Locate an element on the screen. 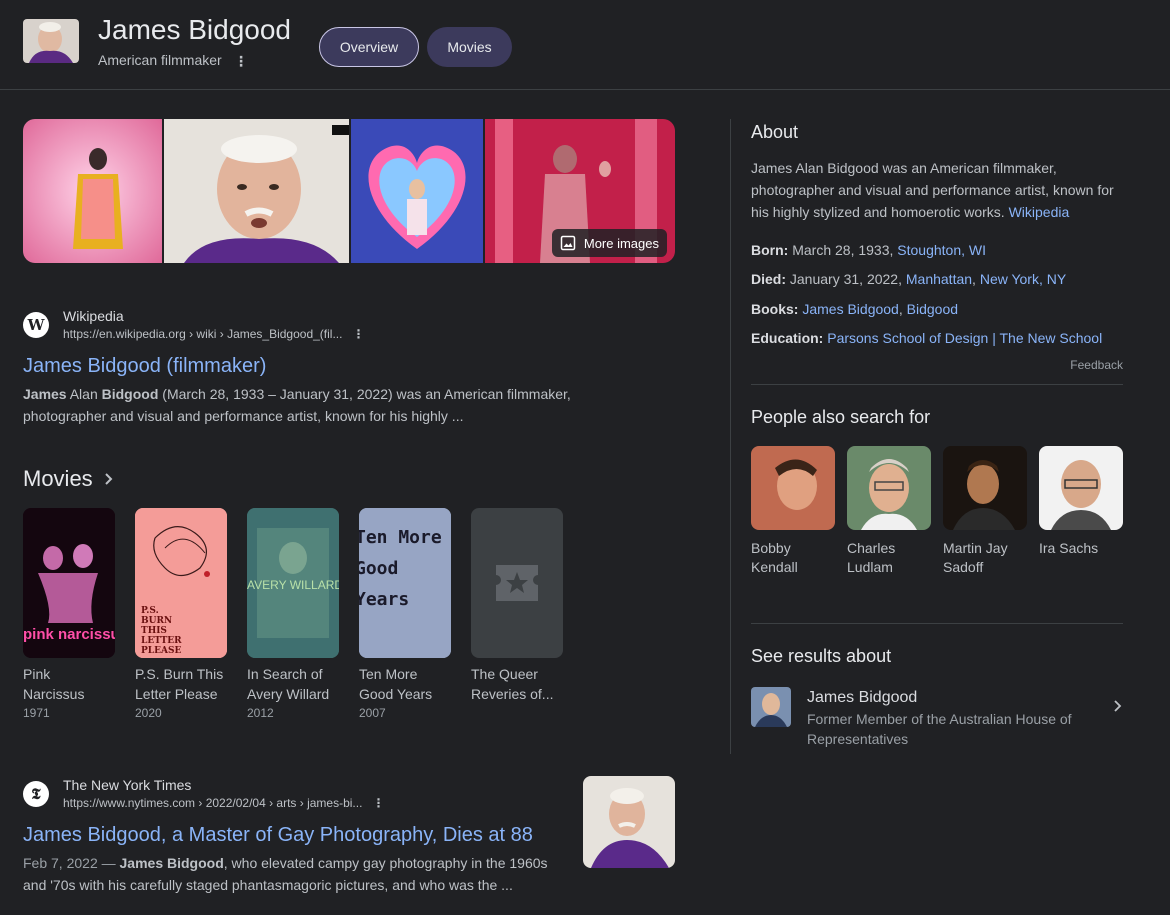  poster-title: AVERY WILLARD is located at coordinates (293, 585).